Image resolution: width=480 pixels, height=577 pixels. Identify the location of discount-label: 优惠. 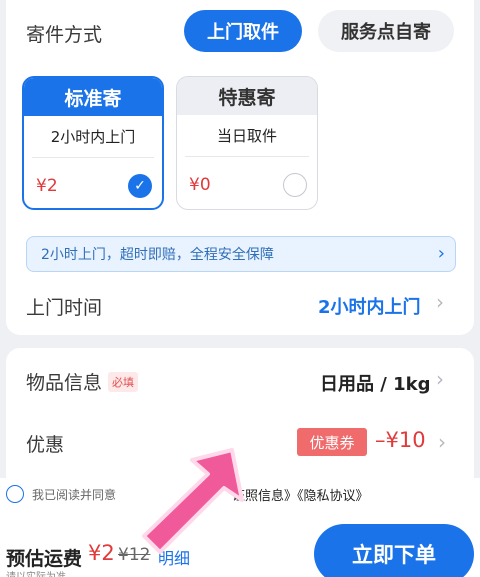
(45, 445).